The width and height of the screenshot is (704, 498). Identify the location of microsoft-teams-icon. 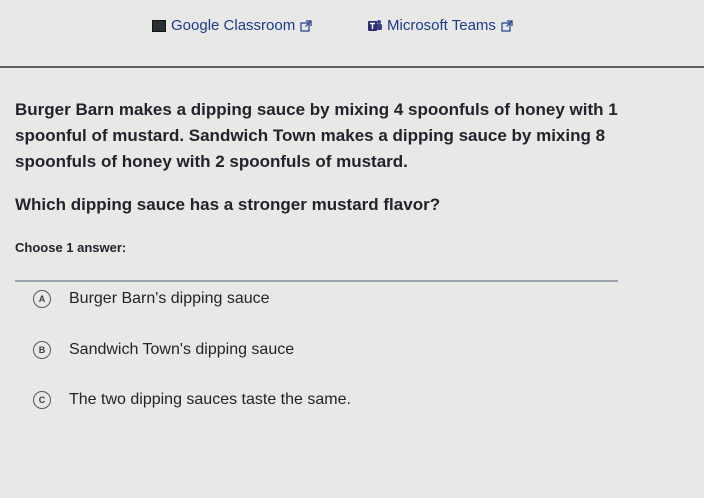
(375, 25).